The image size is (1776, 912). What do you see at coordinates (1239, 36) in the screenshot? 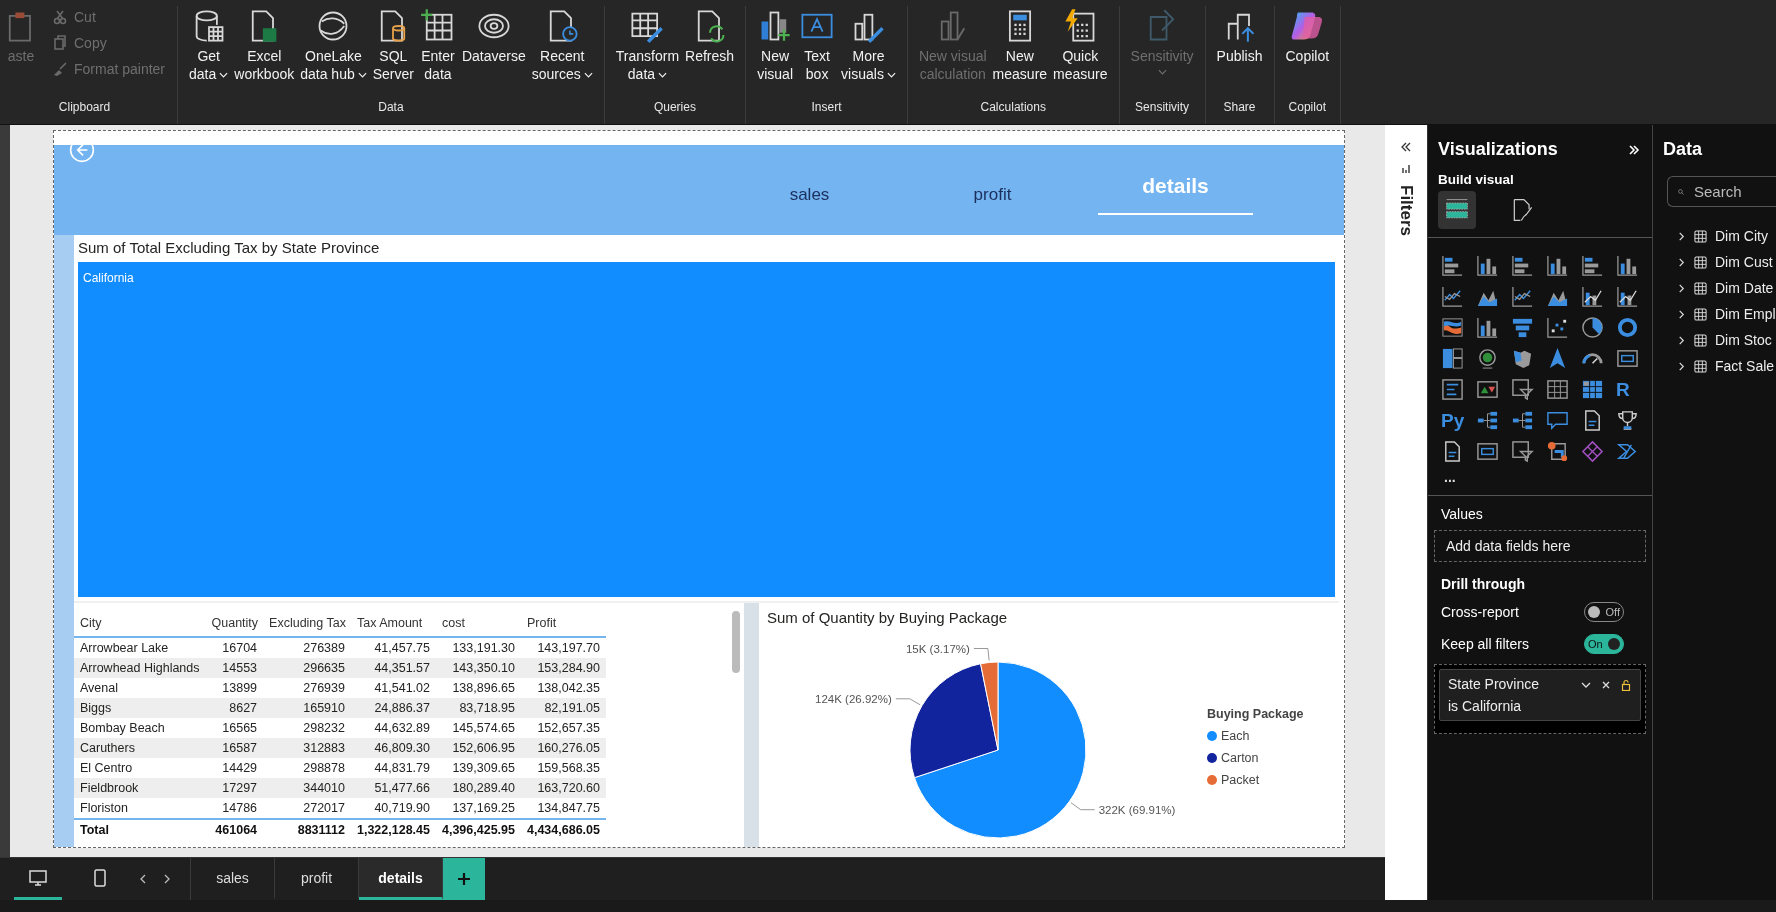
I see `ribbon-button: Publish` at bounding box center [1239, 36].